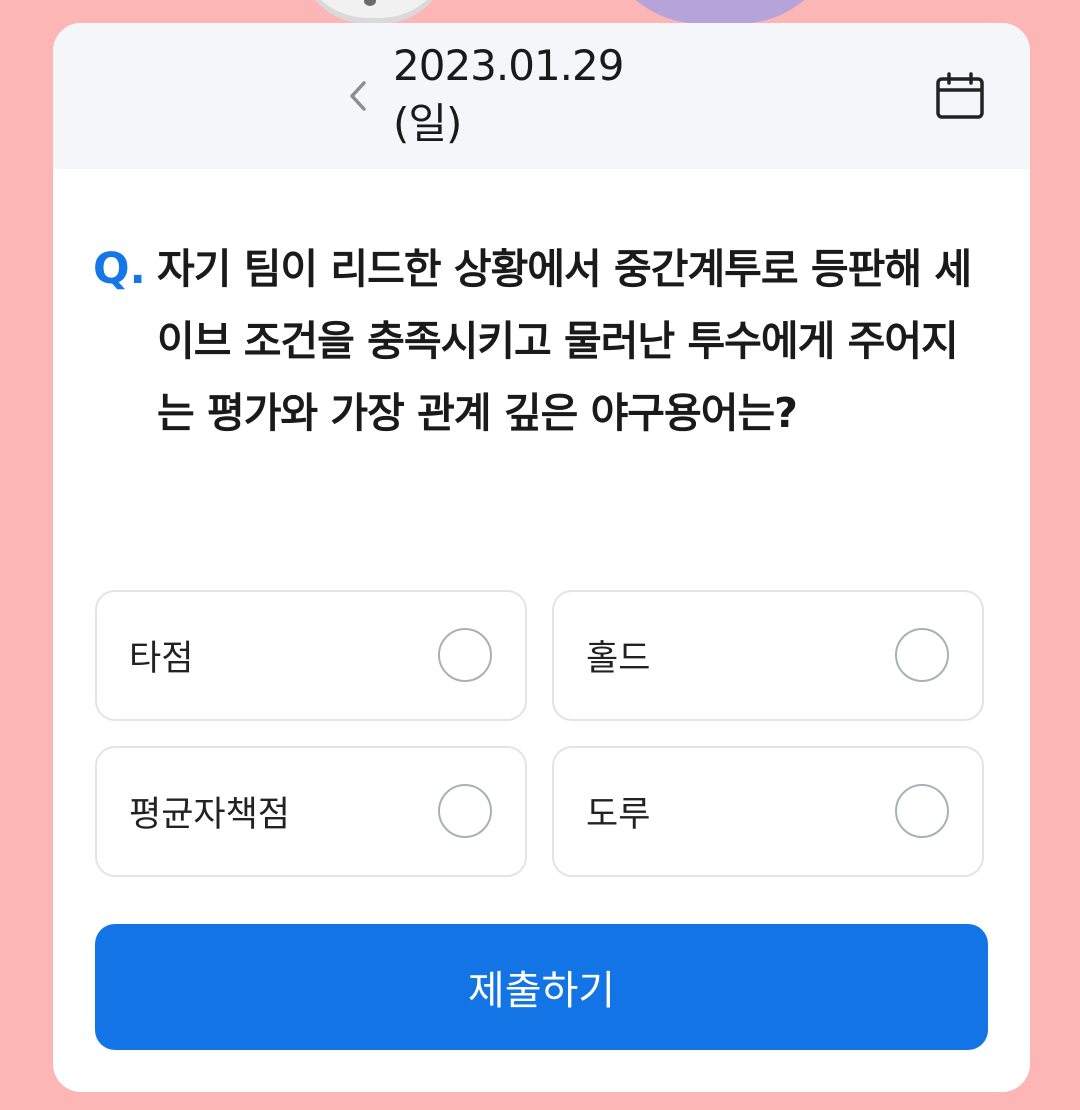  Describe the element at coordinates (618, 659) in the screenshot. I see `option-label: 홀드` at that location.